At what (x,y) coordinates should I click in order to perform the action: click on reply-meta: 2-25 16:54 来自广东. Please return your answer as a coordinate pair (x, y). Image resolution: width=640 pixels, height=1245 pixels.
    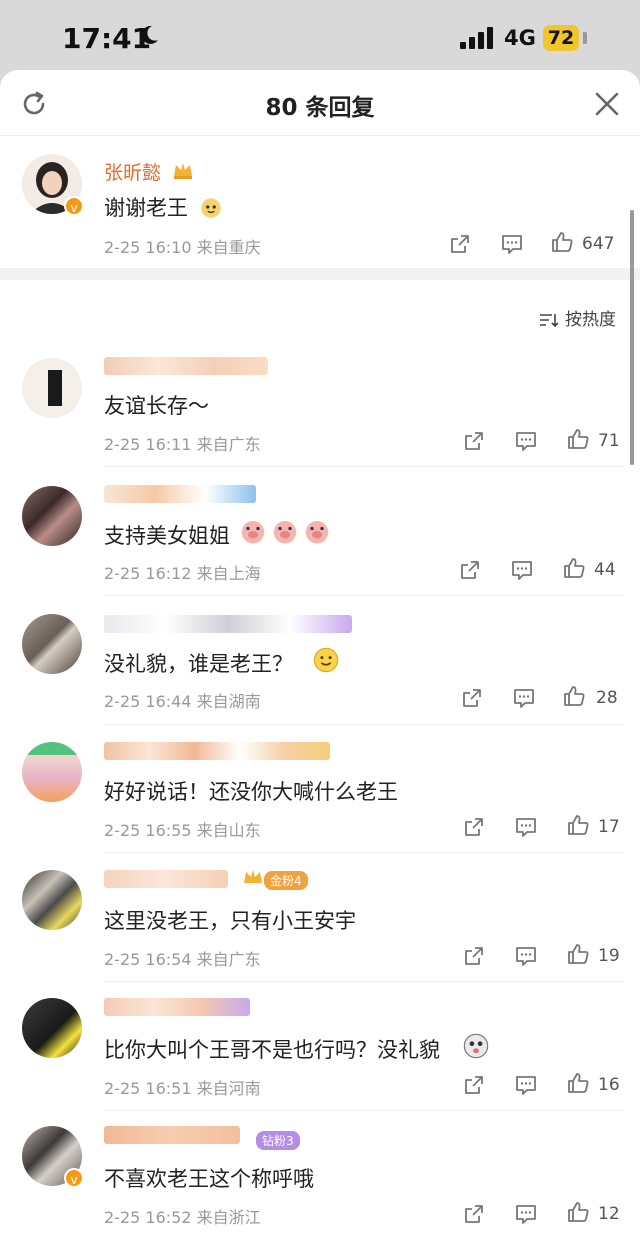
    Looking at the image, I should click on (182, 959).